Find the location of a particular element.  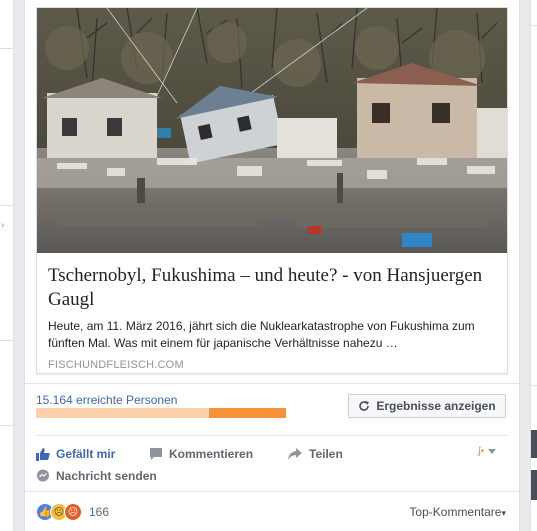

page-selector: ʄ• is located at coordinates (487, 451).